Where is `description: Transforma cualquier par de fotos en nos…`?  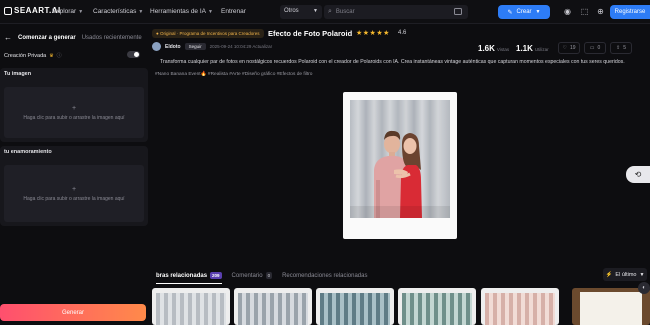 description: Transforma cualquier par de fotos en nos… is located at coordinates (392, 62).